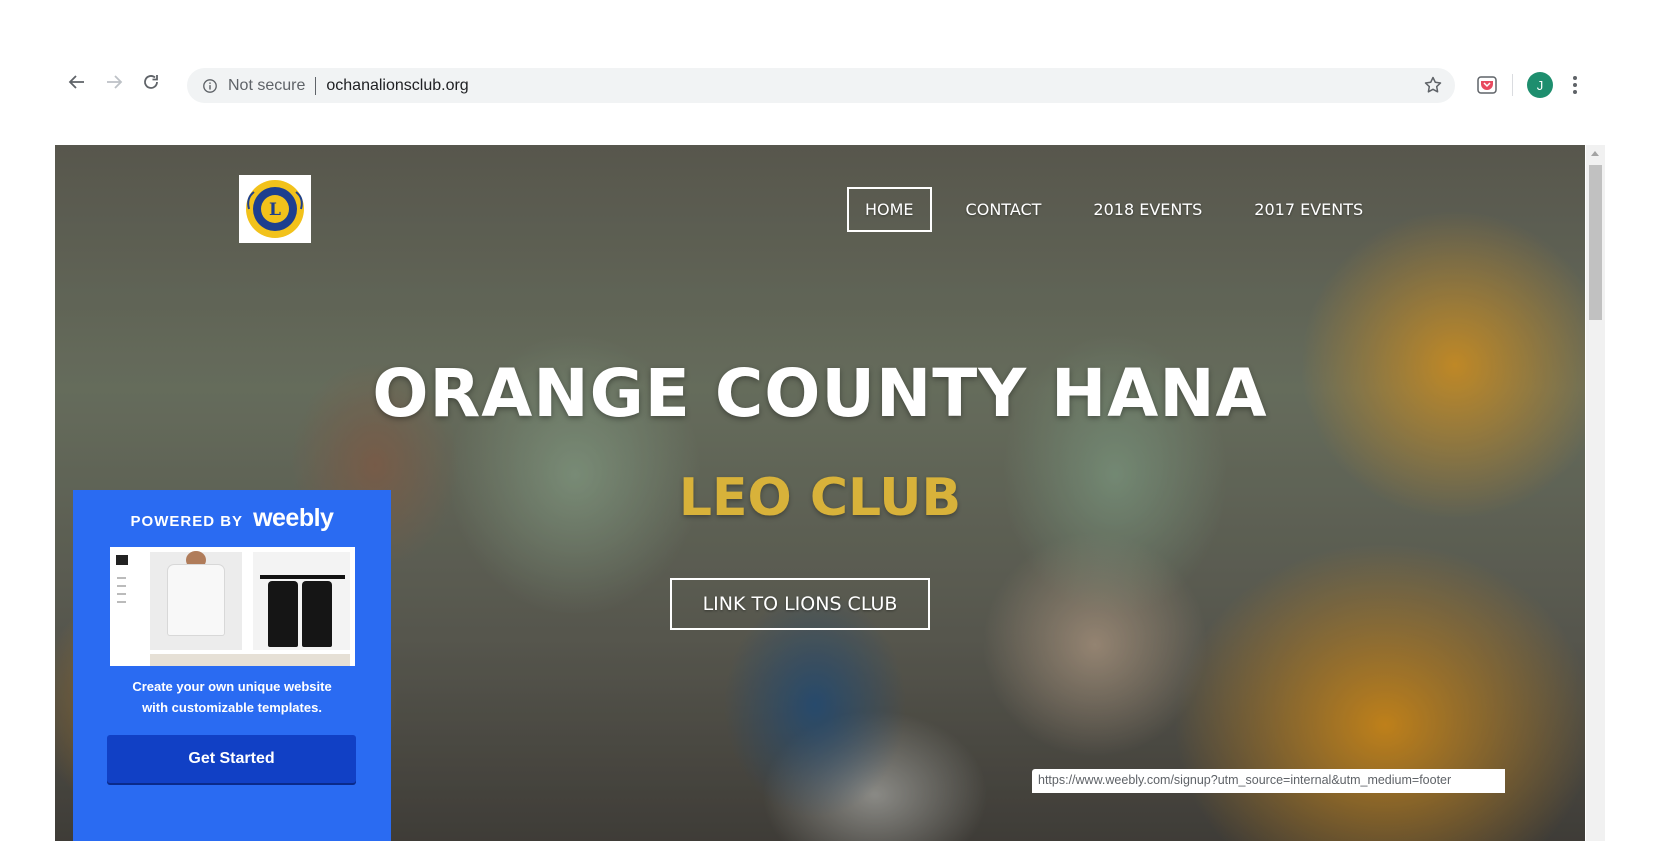 The image size is (1658, 866). I want to click on lions-emblem-icon: L, so click(275, 209).